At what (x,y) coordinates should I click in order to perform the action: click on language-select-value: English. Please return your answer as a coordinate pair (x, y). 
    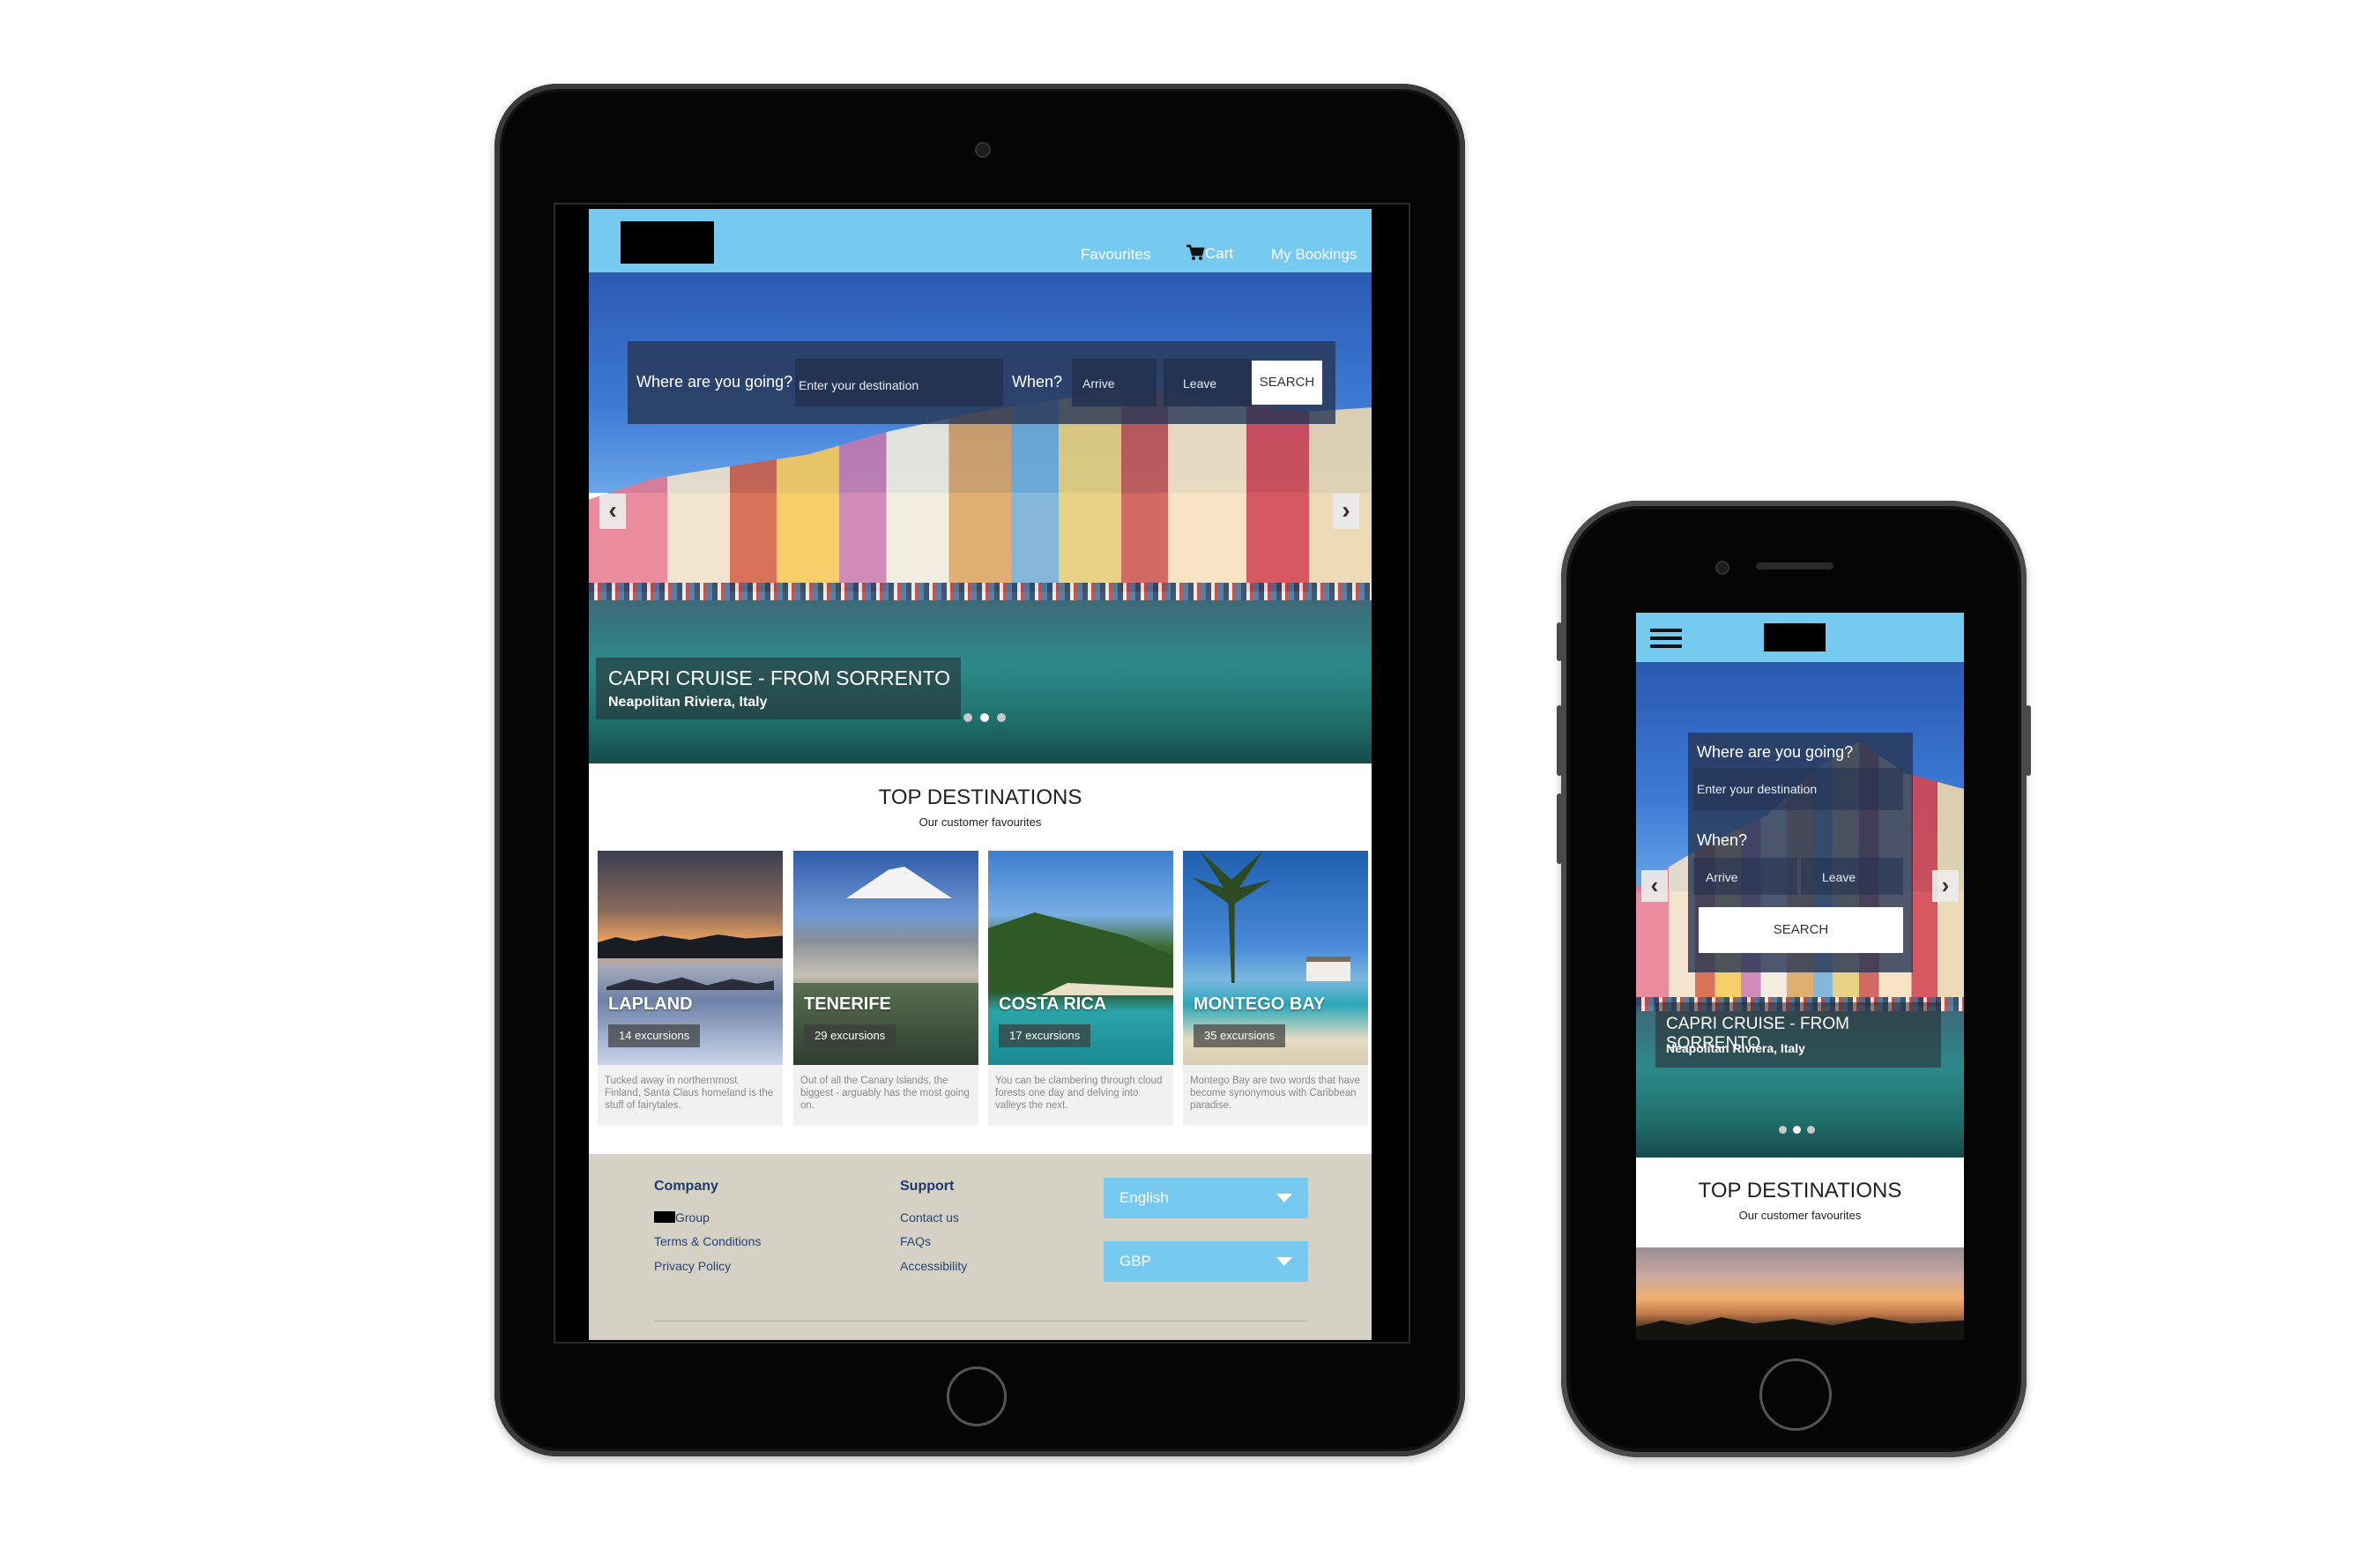
    Looking at the image, I should click on (1144, 1197).